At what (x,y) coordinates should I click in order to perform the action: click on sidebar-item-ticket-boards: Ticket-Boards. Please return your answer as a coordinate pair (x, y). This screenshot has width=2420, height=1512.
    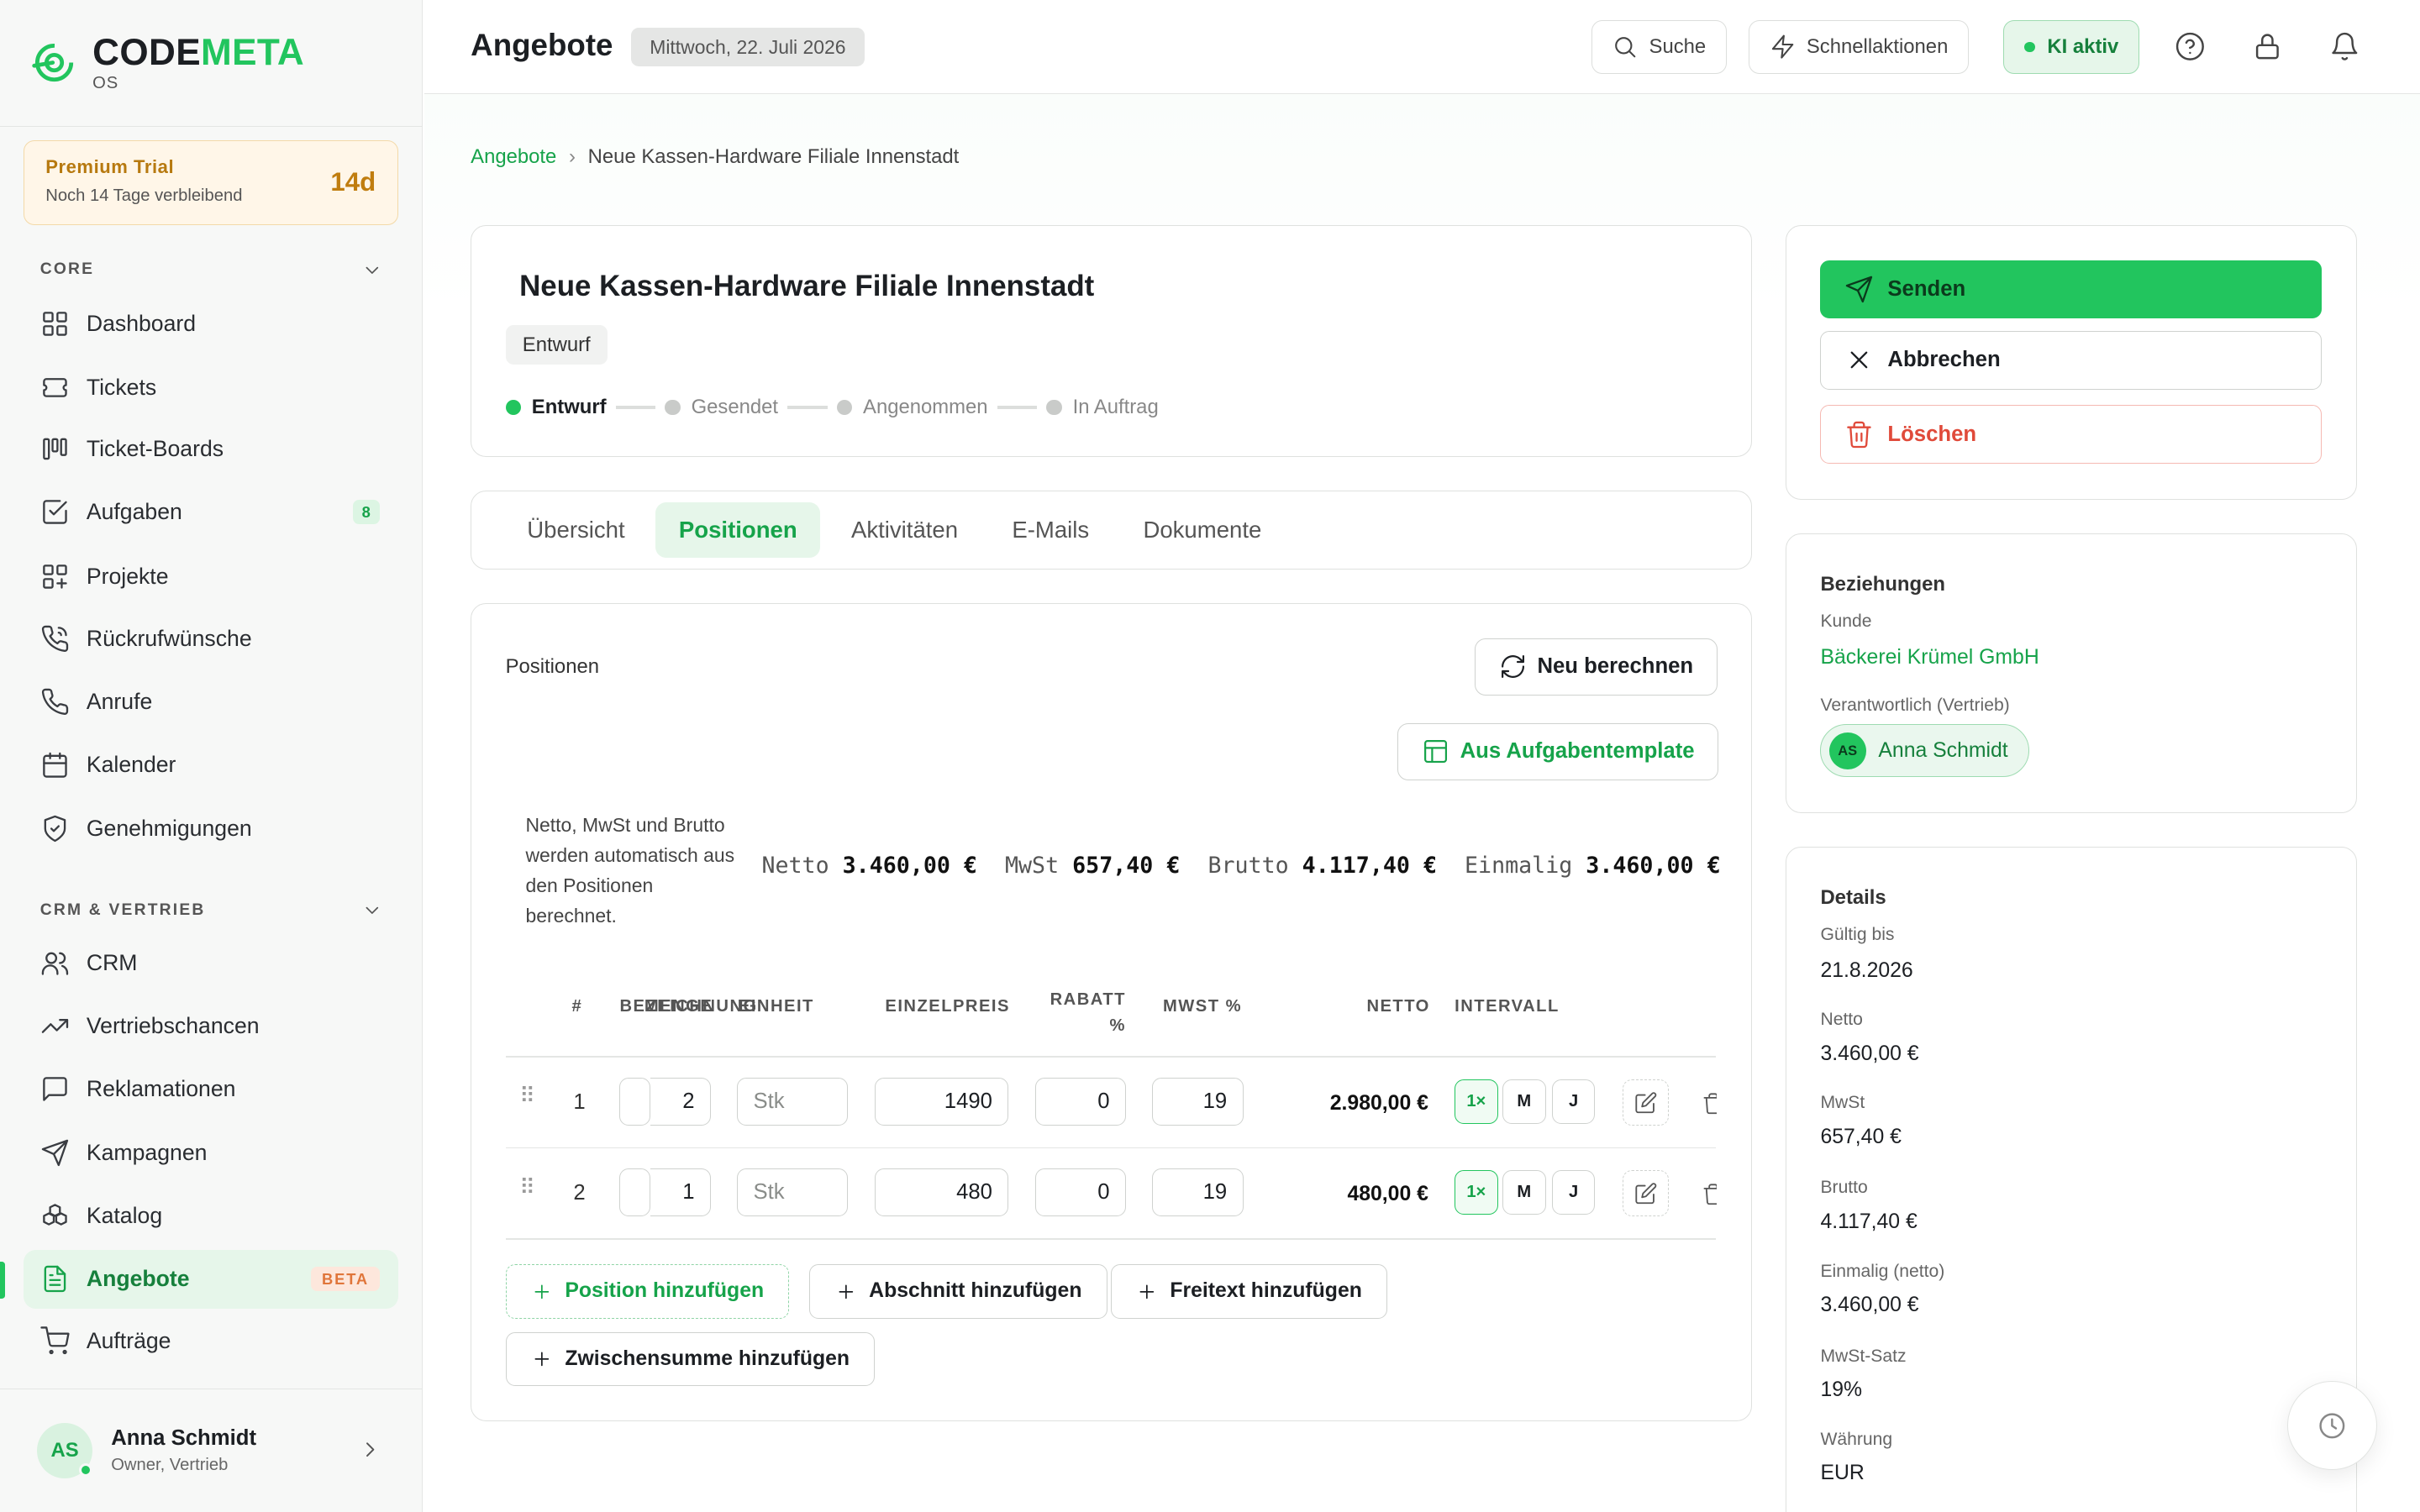
    Looking at the image, I should click on (211, 449).